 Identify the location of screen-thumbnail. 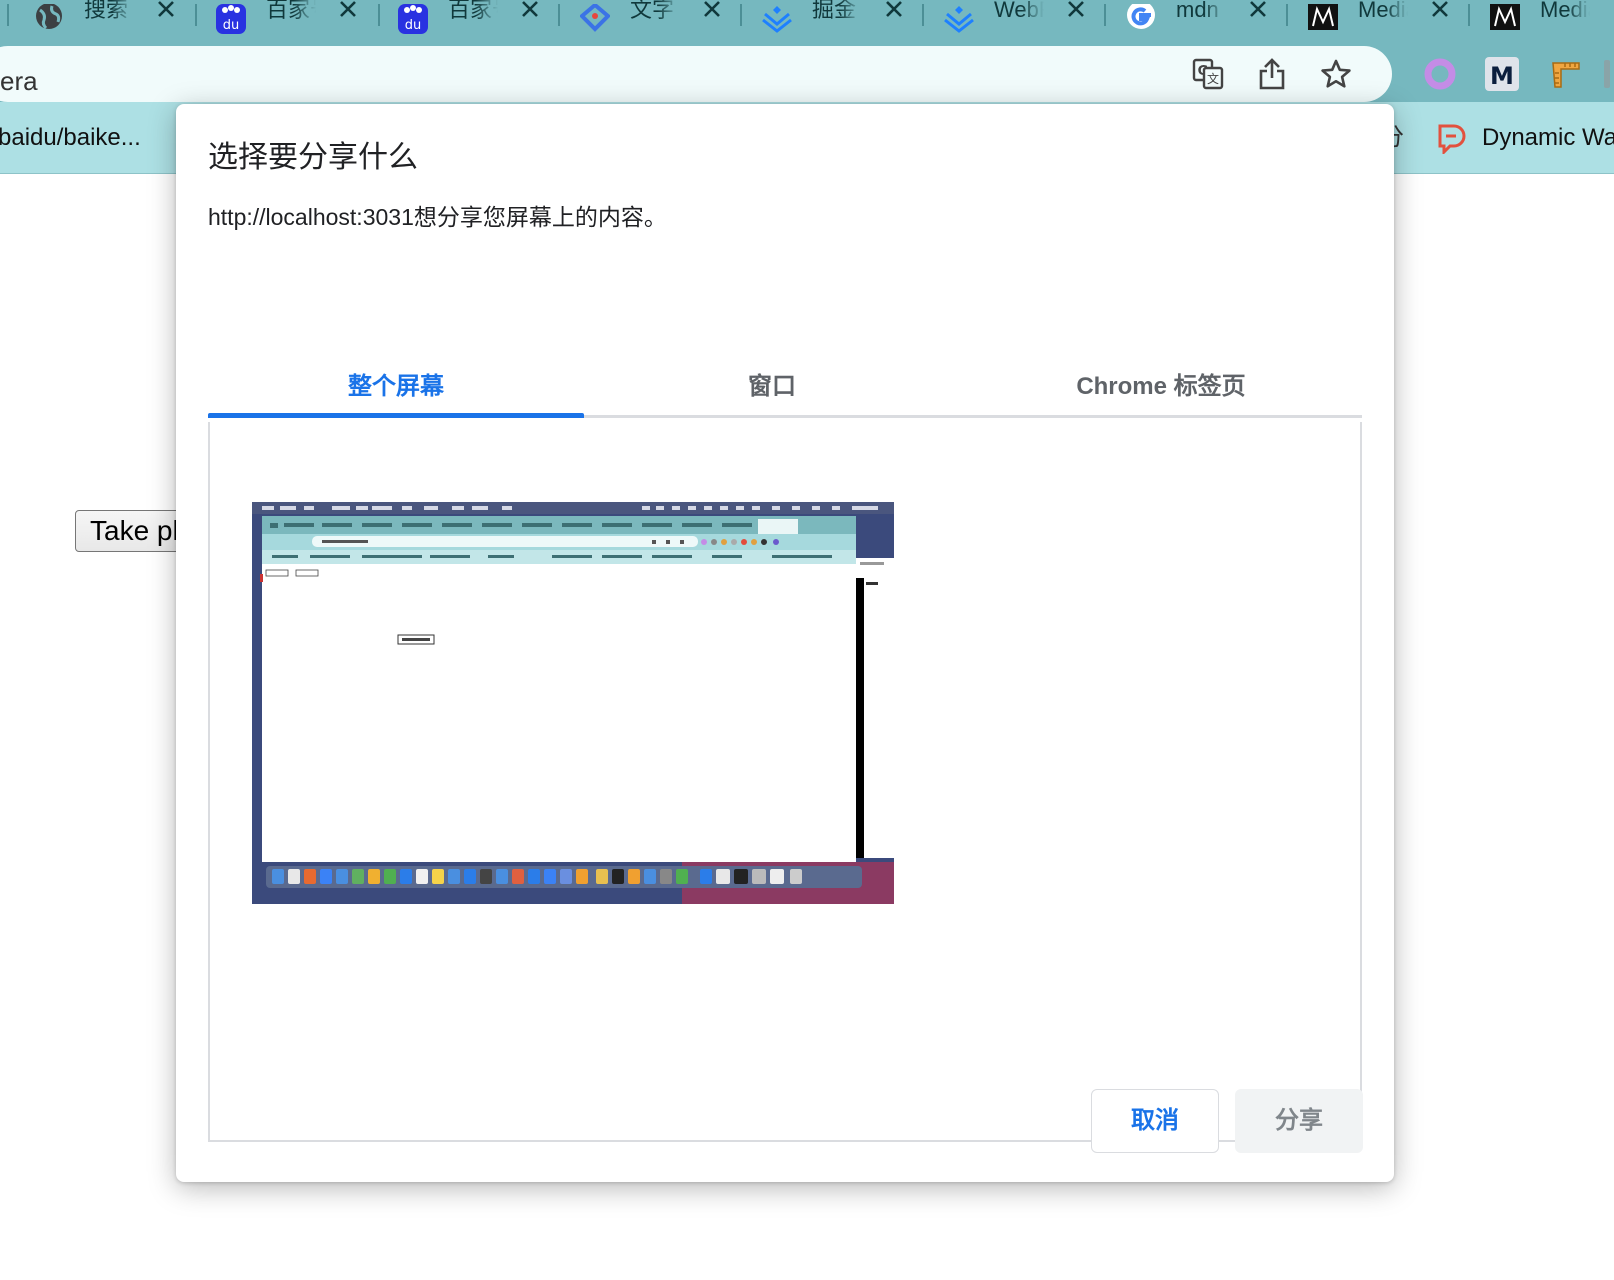
(573, 703).